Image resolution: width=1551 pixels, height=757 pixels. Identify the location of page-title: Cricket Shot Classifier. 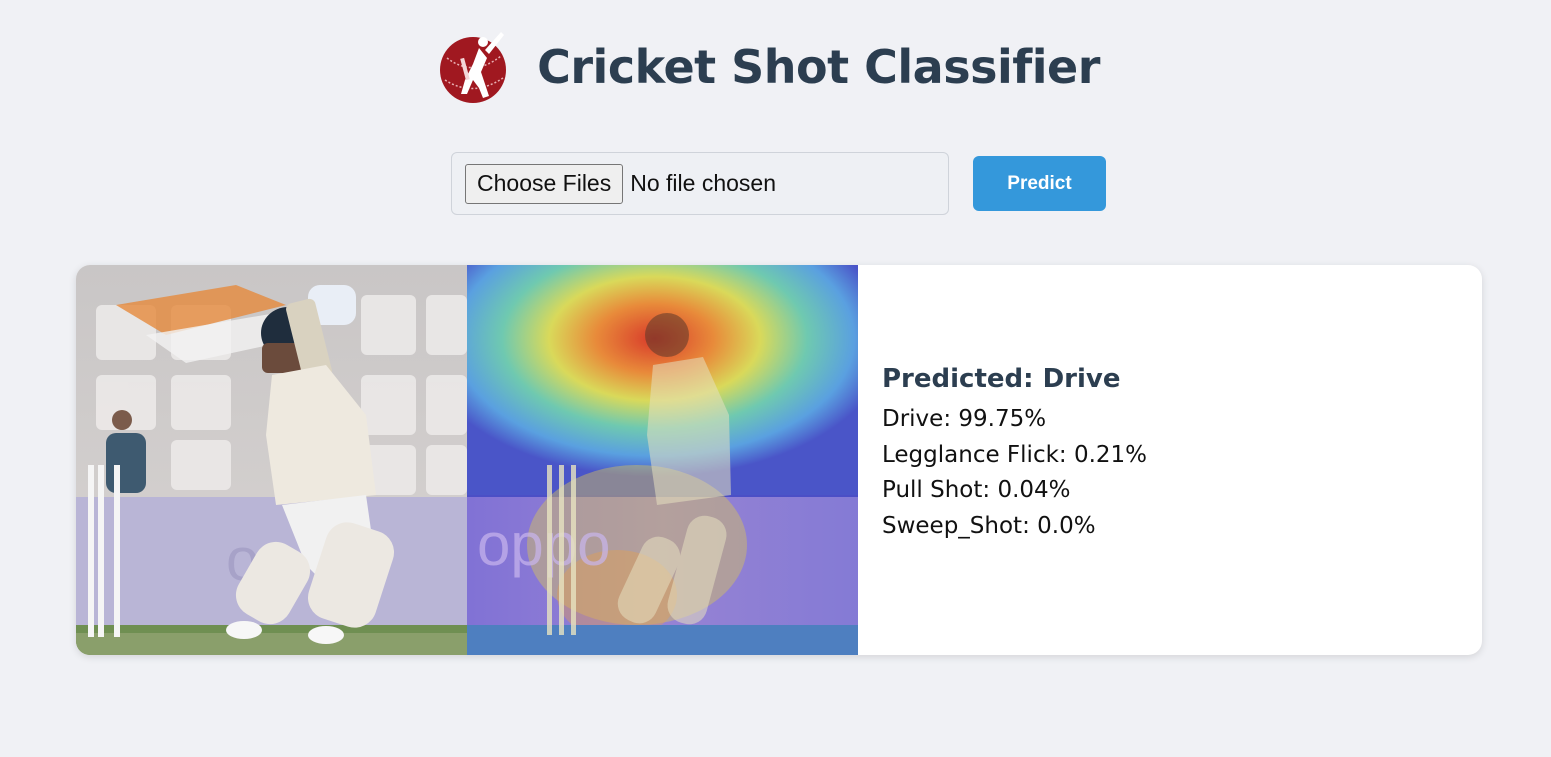
(818, 67).